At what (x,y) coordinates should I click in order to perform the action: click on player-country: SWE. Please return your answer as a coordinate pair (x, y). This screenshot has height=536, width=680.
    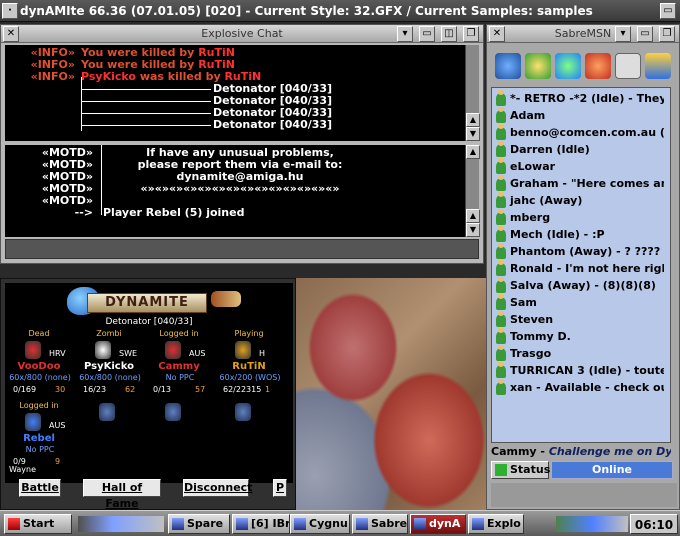
    Looking at the image, I should click on (128, 353).